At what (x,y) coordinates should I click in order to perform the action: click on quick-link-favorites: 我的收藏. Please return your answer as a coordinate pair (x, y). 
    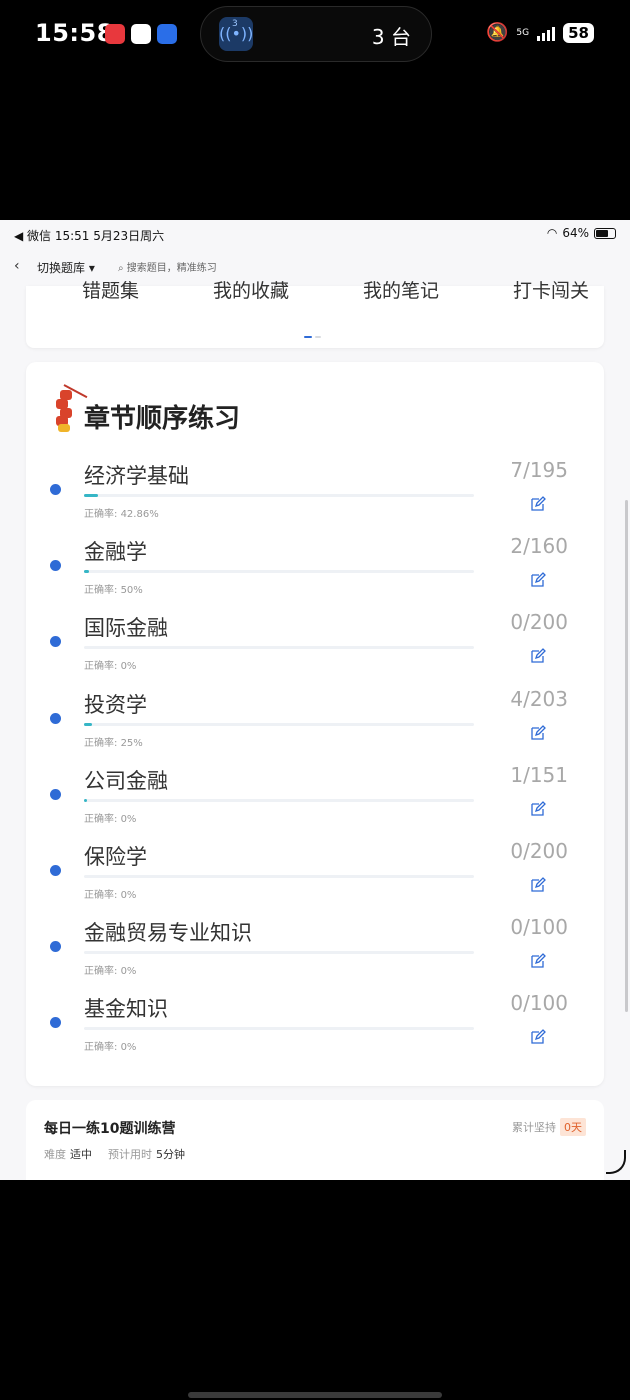
    Looking at the image, I should click on (251, 289).